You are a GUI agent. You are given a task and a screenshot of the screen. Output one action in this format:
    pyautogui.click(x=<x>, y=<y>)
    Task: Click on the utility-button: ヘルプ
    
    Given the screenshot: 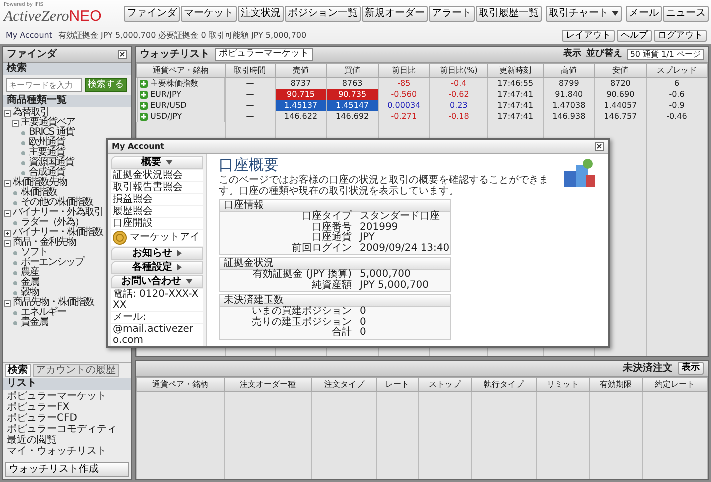 What is the action you would take?
    pyautogui.click(x=634, y=36)
    